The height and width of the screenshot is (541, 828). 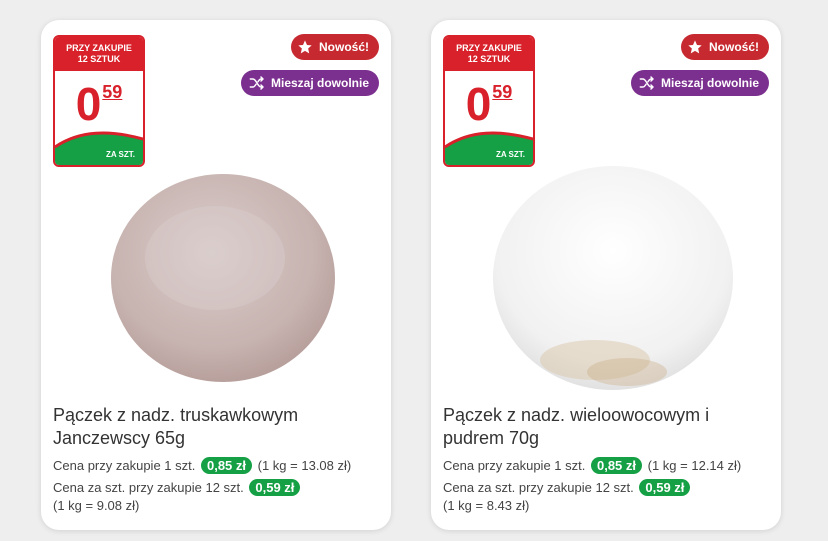 I want to click on single-price-per-kg: (1 kg = 12.14 zł), so click(x=694, y=465).